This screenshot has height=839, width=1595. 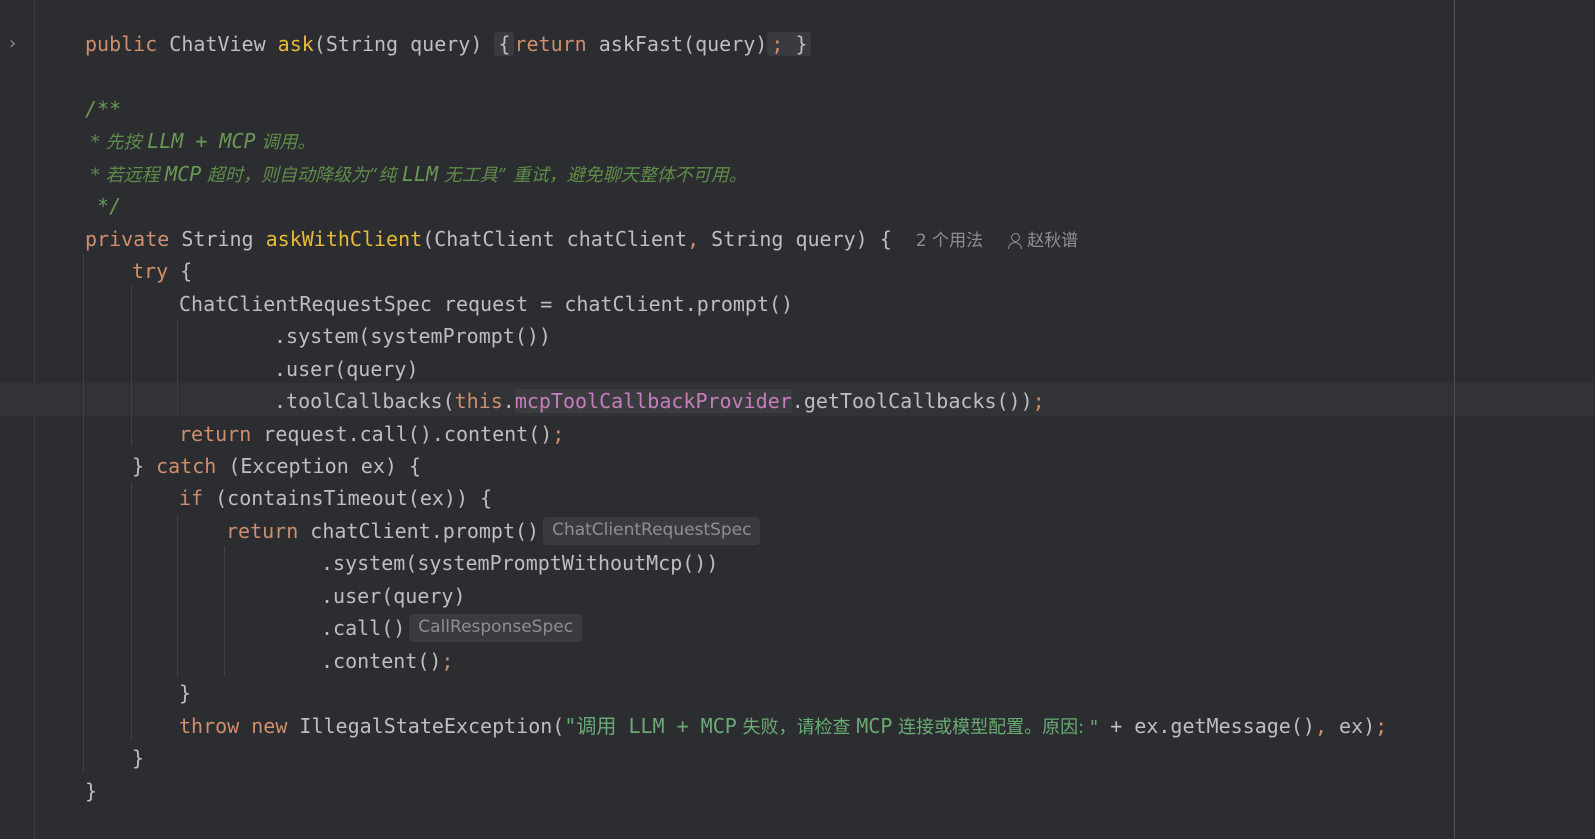 What do you see at coordinates (995, 727) in the screenshot?
I see `string-literal: 连接或模型配置。原因: "` at bounding box center [995, 727].